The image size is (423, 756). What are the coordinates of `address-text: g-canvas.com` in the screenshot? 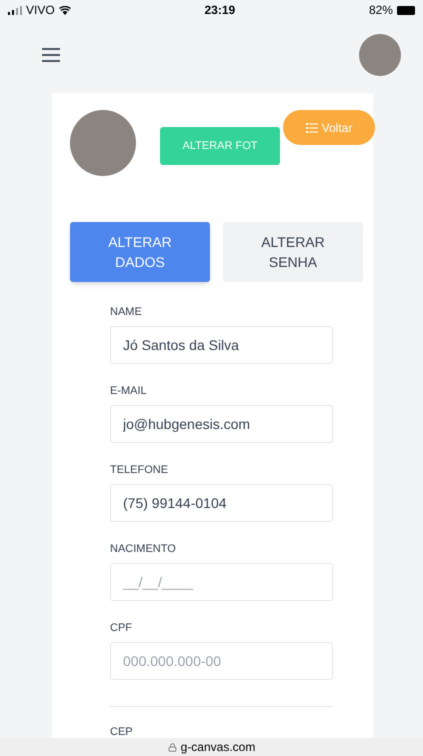 It's located at (218, 747).